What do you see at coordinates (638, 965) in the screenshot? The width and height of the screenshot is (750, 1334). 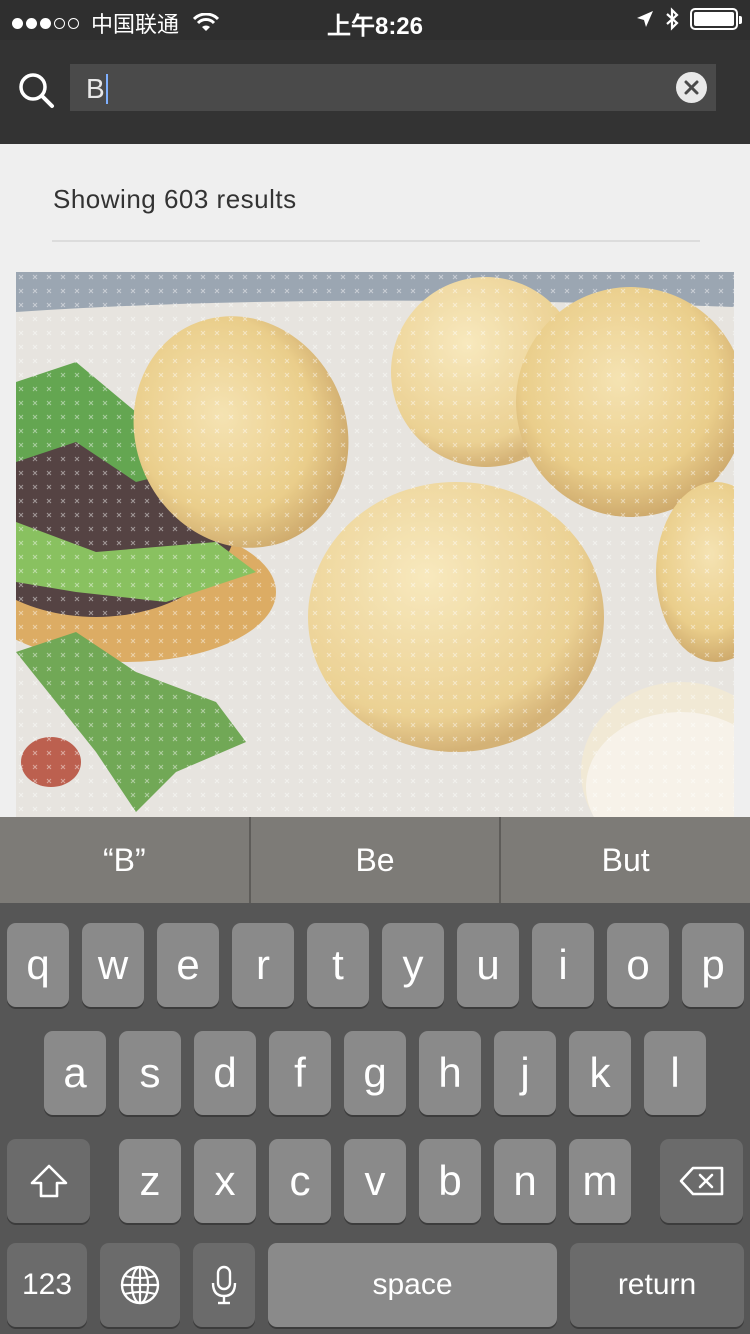 I see `key-o: o` at bounding box center [638, 965].